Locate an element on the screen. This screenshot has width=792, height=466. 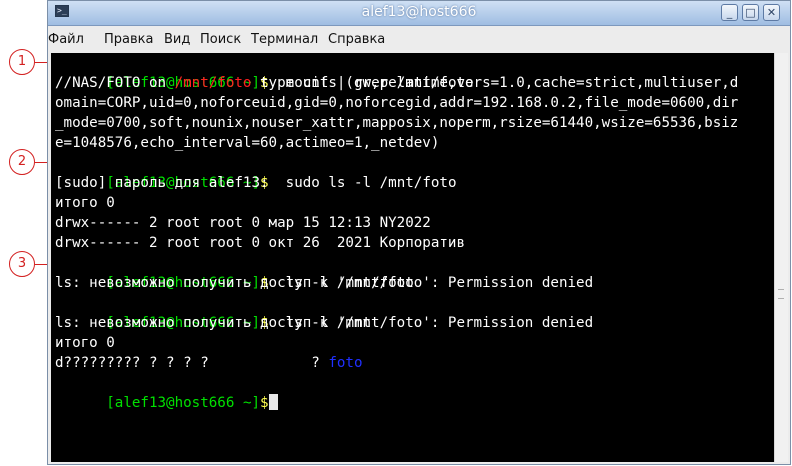
menu-help: Справка is located at coordinates (356, 39).